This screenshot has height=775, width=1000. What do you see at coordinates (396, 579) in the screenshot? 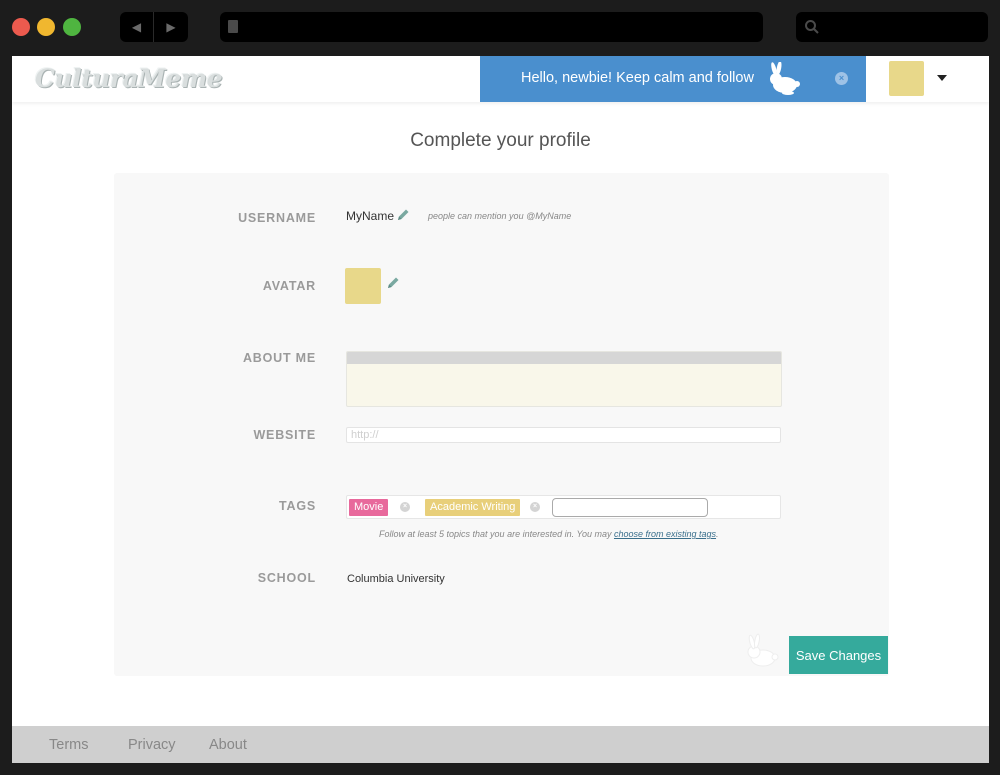
I see `school-value: Columbia University` at bounding box center [396, 579].